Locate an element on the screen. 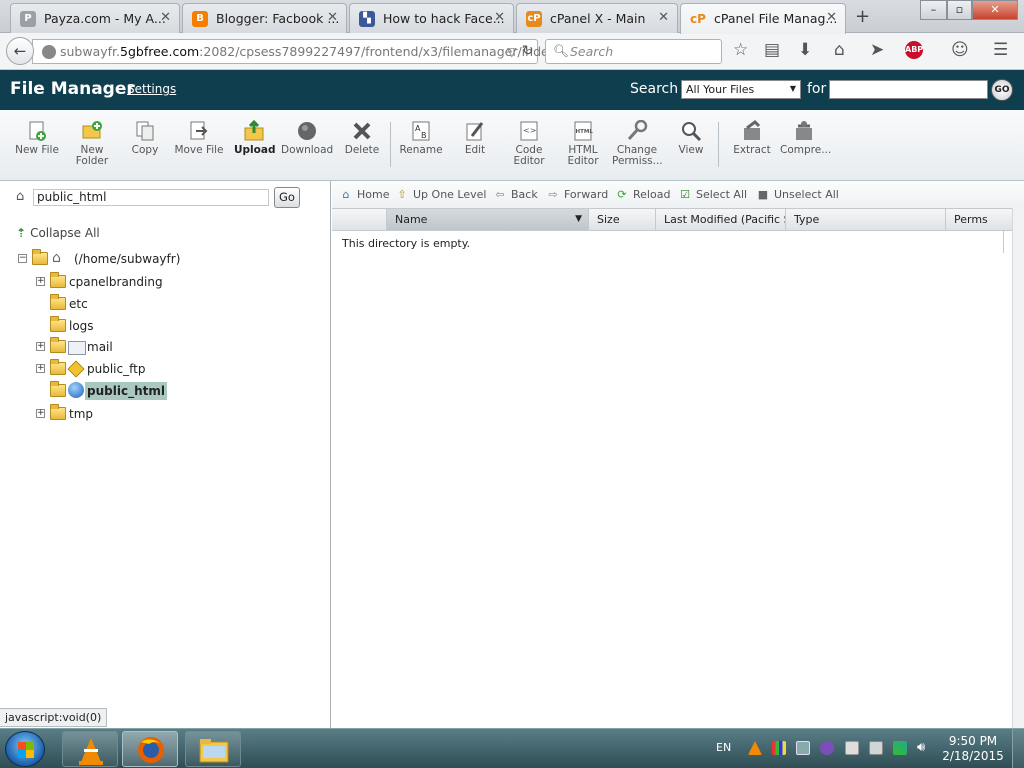 The height and width of the screenshot is (768, 1024). nav-reload-button: ⟳ Reload is located at coordinates (642, 194).